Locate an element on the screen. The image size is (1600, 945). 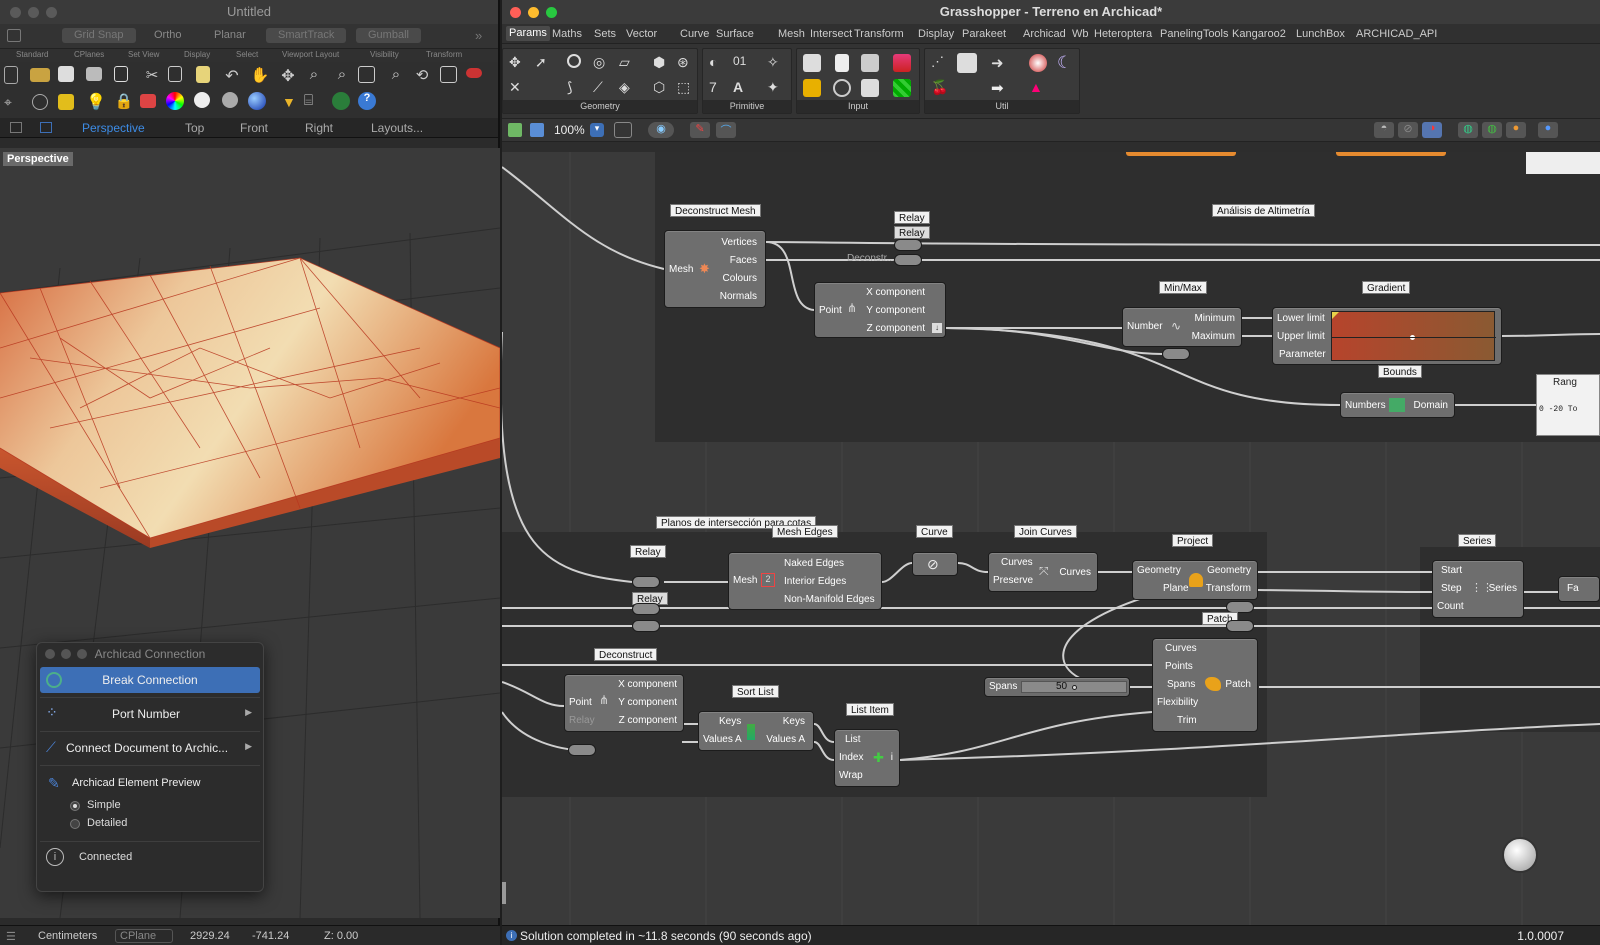
gradient-swatch is located at coordinates (1413, 336).